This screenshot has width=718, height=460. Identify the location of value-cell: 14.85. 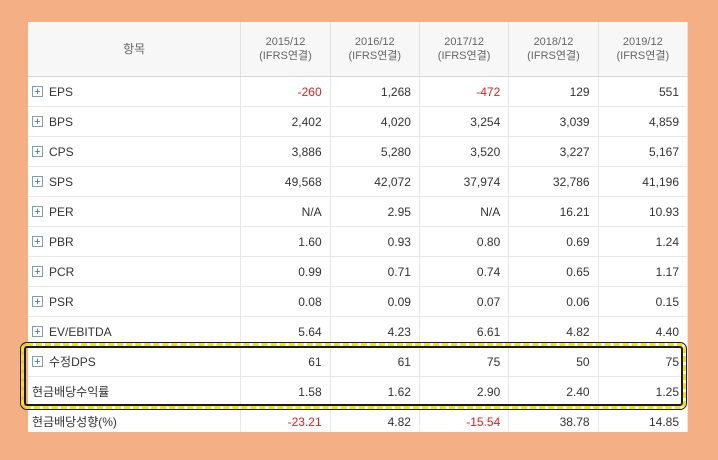
(643, 419).